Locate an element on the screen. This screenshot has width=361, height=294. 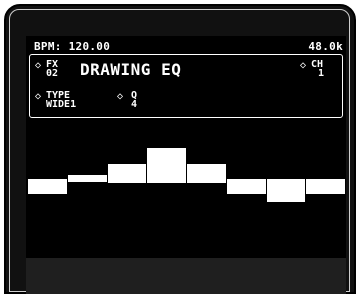
effect-name: DRAWING EQ is located at coordinates (131, 69).